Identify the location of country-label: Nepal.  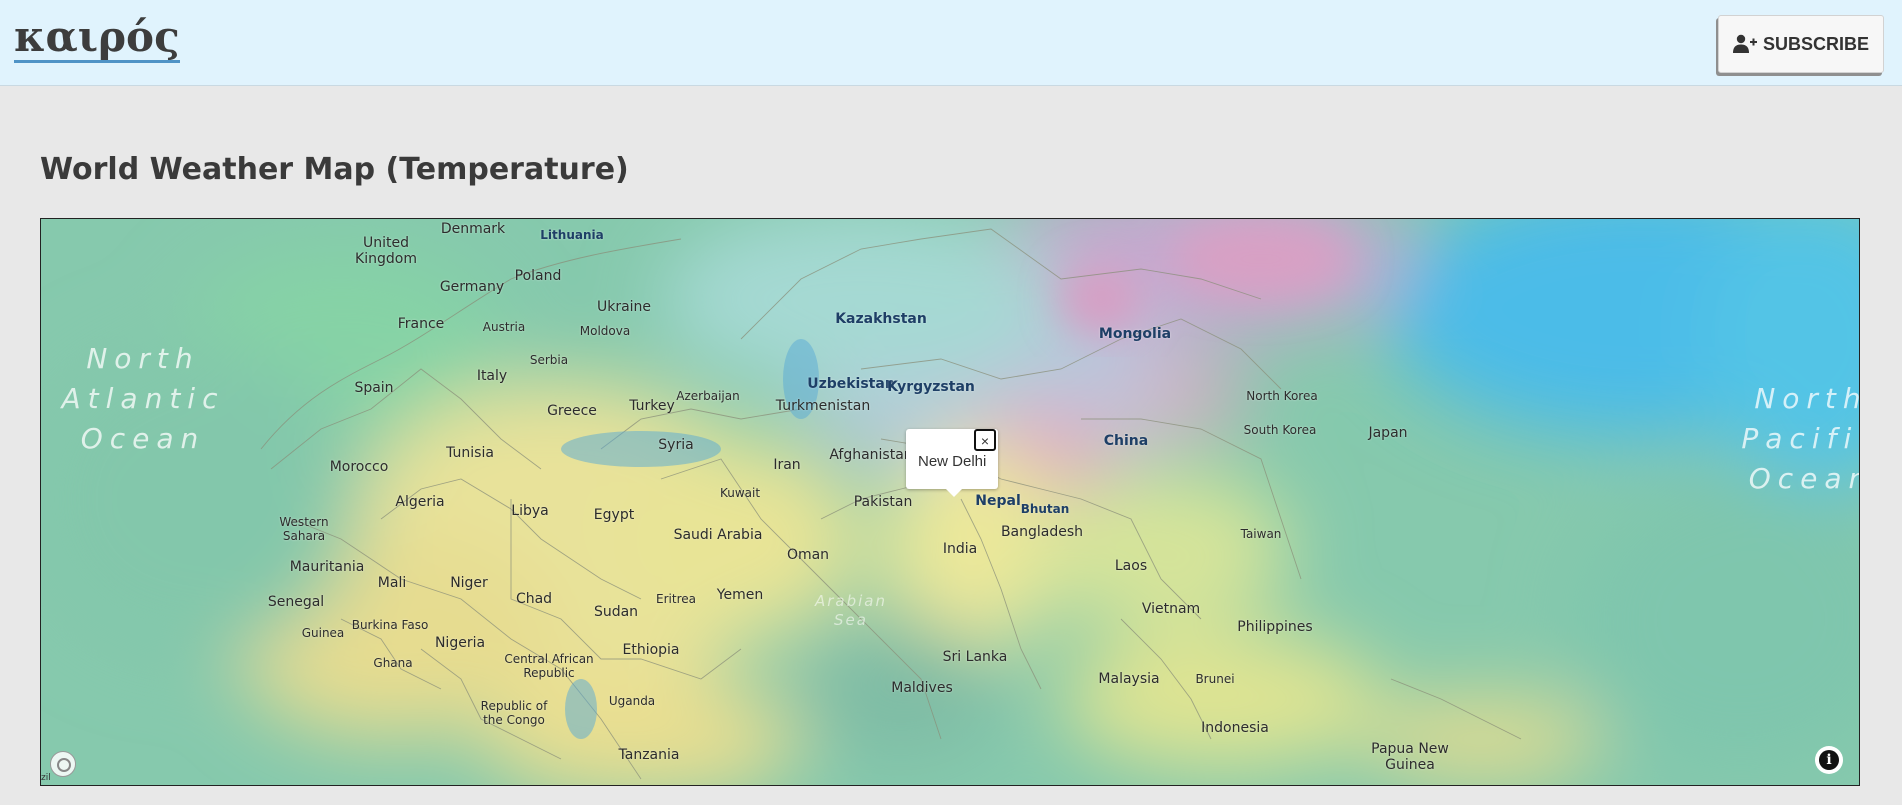
(998, 501).